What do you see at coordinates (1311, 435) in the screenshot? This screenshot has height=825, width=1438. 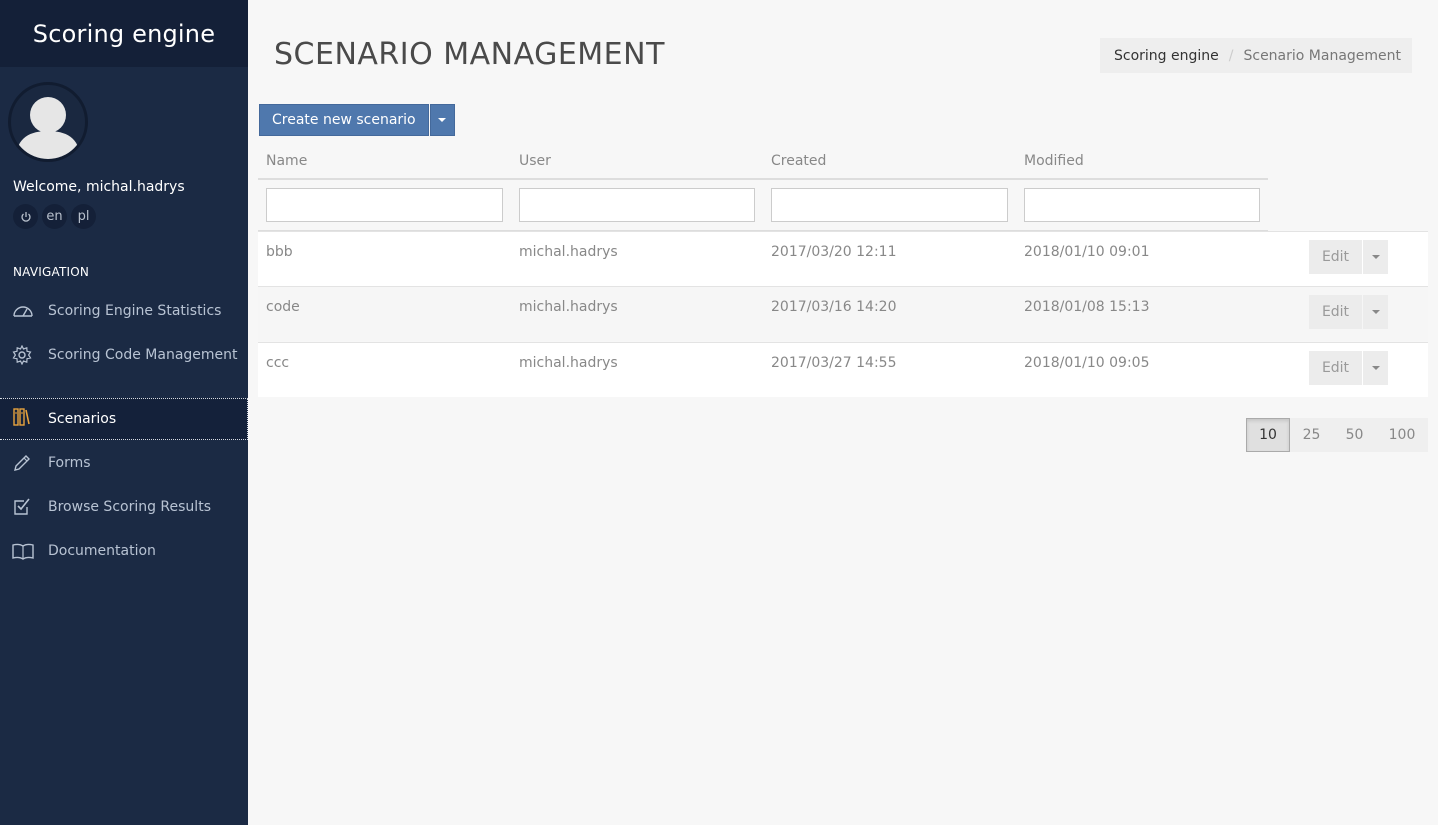 I see `page-size-option: 25` at bounding box center [1311, 435].